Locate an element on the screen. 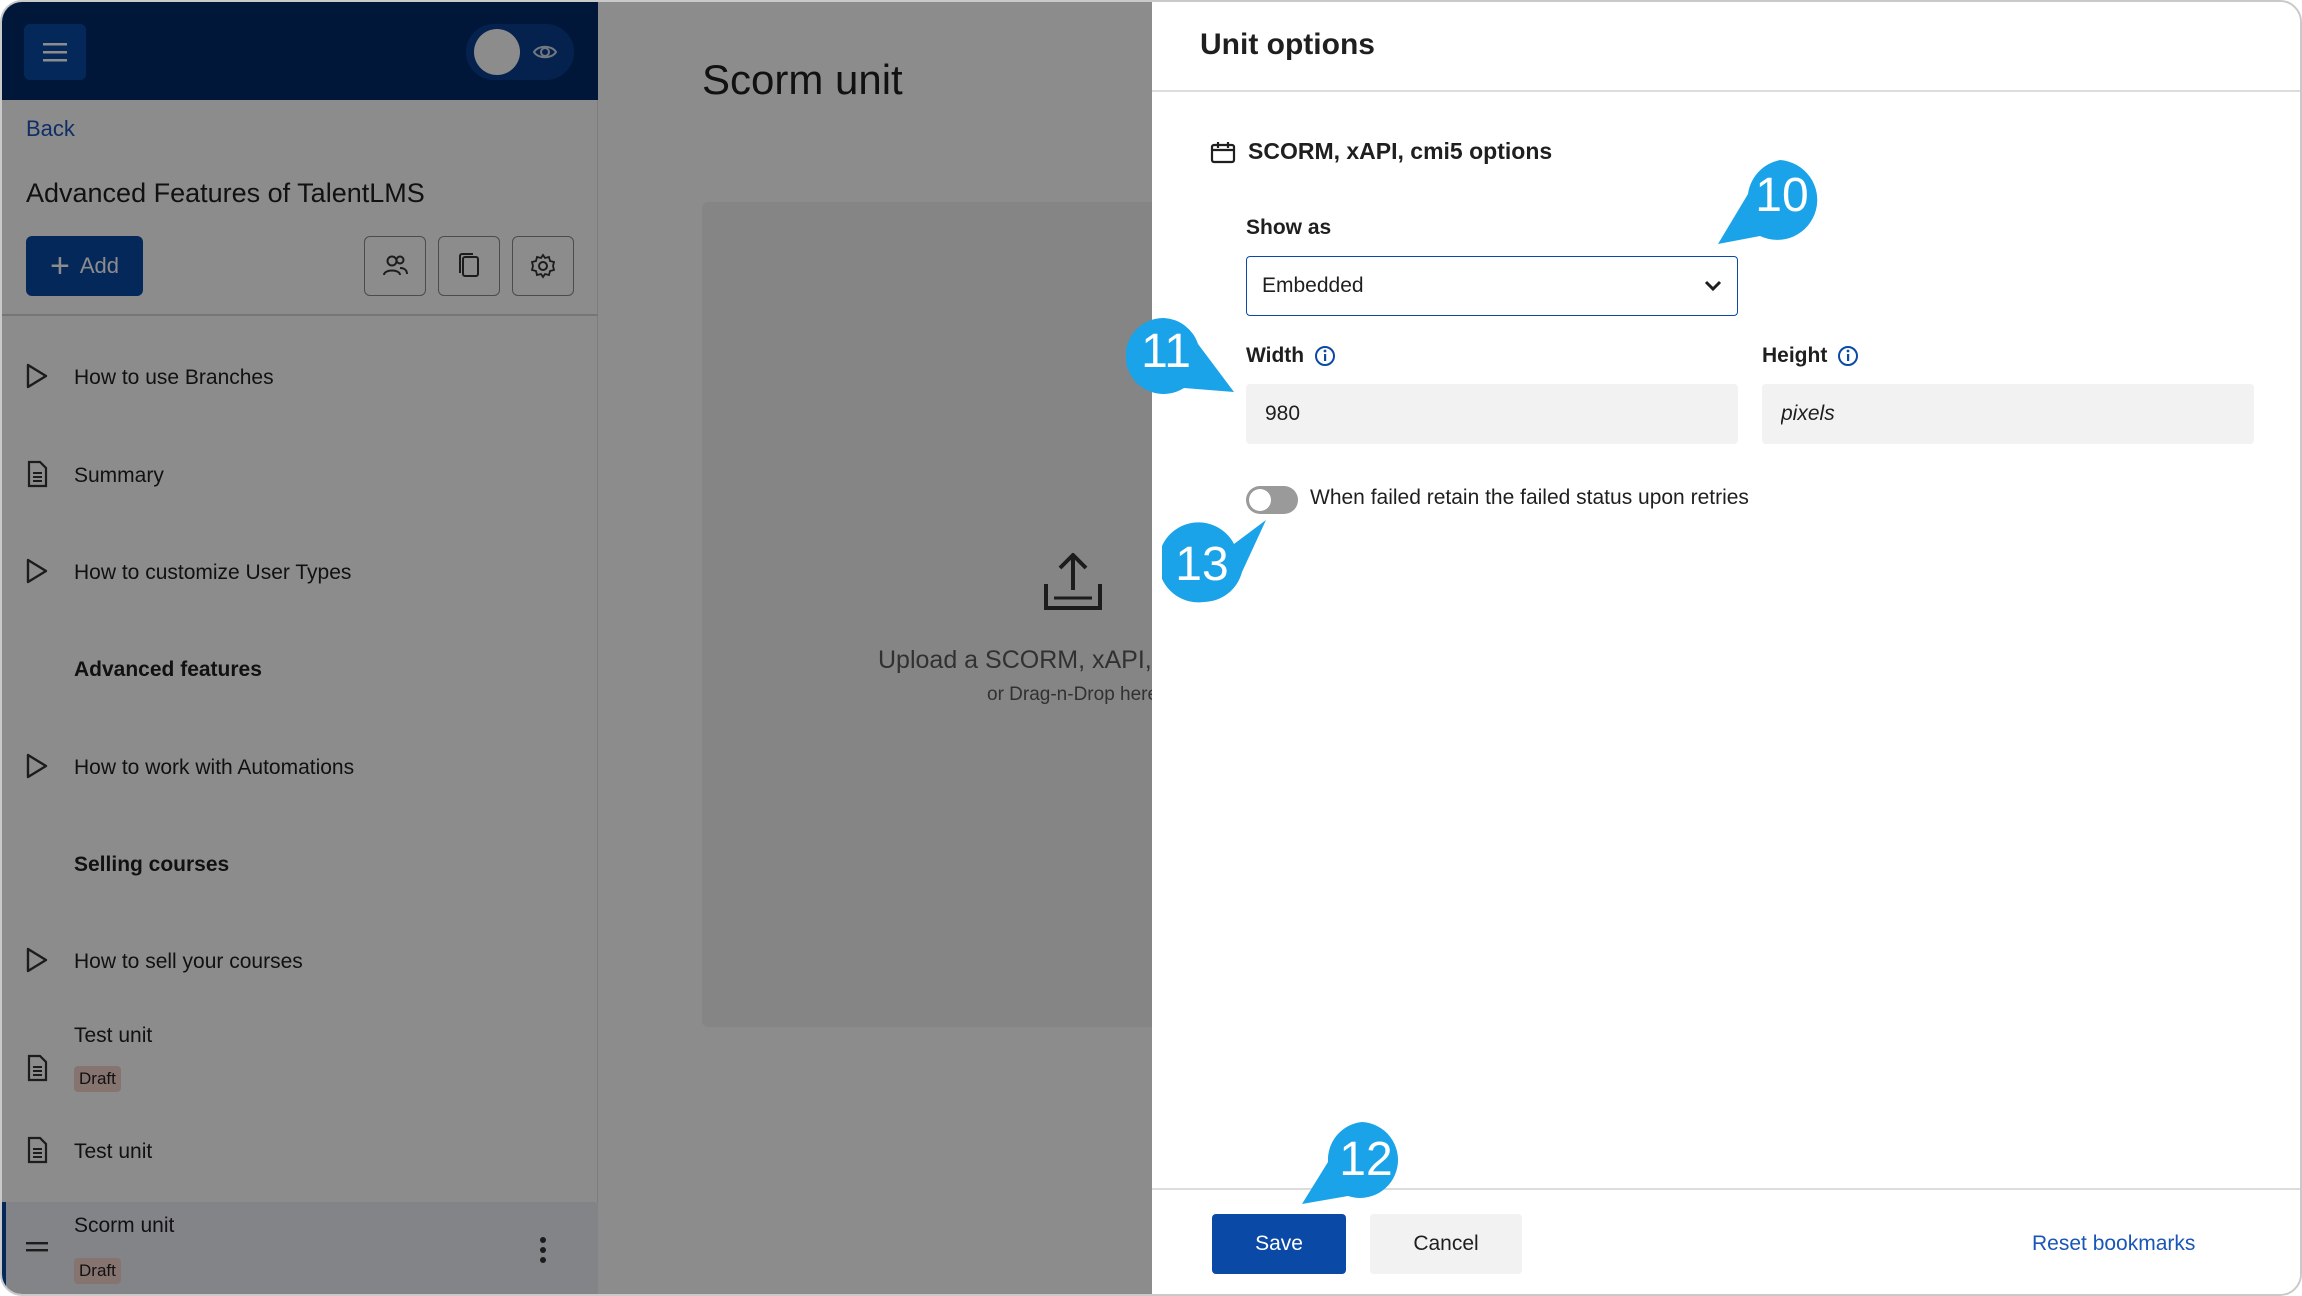  cancel-button: Cancel is located at coordinates (1446, 1244).